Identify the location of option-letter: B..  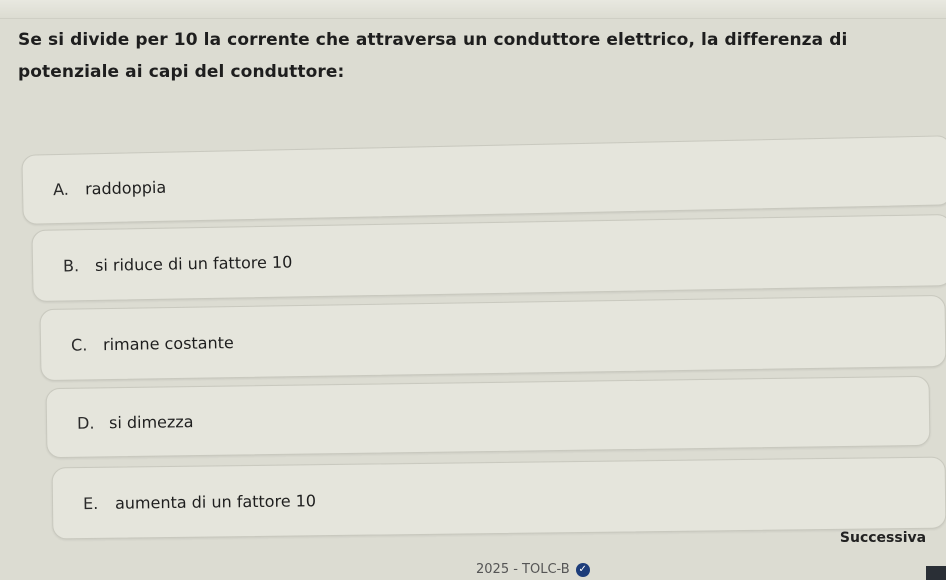
(71, 265).